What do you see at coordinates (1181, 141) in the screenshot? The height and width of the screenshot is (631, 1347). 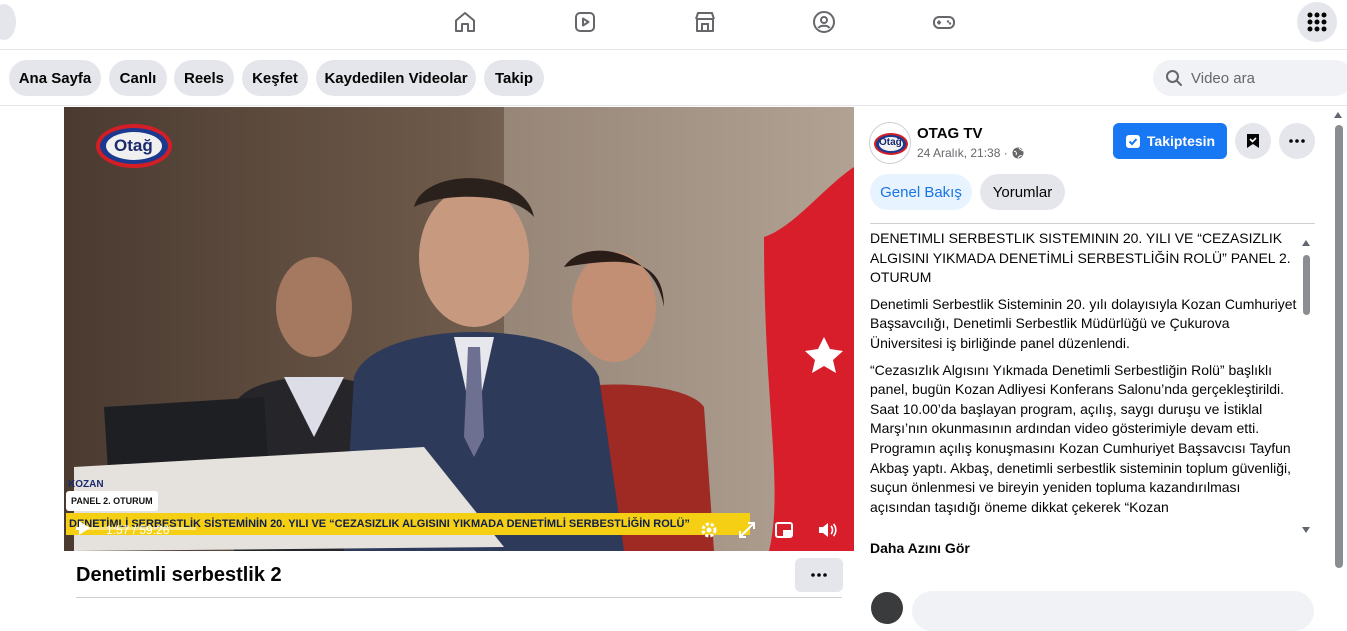 I see `following-label: Takiptesin` at bounding box center [1181, 141].